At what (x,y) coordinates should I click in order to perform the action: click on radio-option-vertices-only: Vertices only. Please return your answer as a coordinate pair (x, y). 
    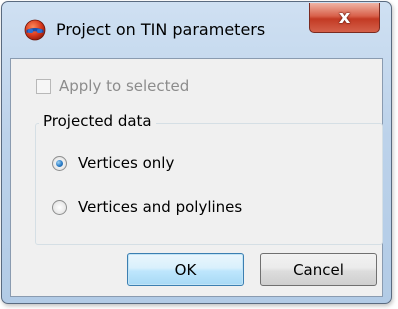
    Looking at the image, I should click on (113, 163).